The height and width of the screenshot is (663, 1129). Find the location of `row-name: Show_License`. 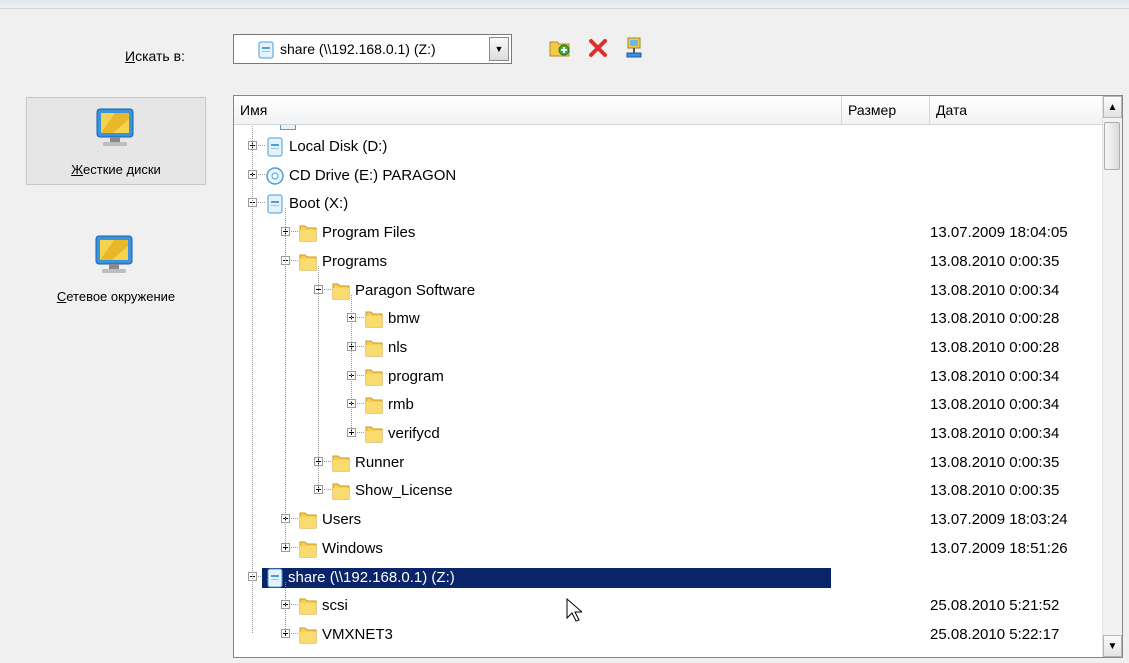

row-name: Show_License is located at coordinates (404, 491).